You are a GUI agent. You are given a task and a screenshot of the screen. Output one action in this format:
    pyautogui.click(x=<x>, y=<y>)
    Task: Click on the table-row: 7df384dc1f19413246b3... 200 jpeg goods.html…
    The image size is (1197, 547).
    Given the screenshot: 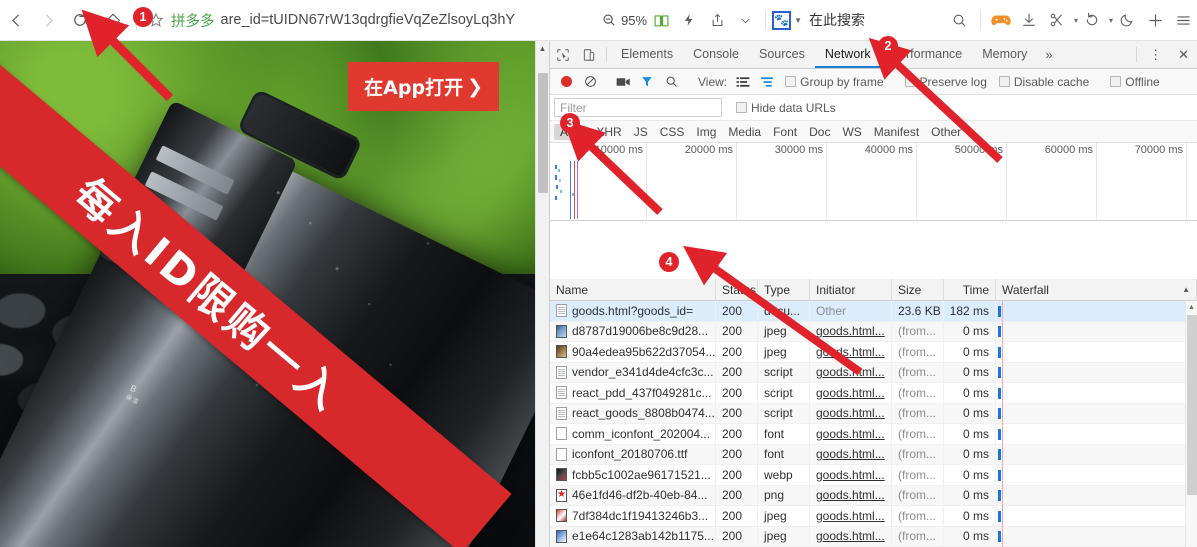 What is the action you would take?
    pyautogui.click(x=873, y=516)
    